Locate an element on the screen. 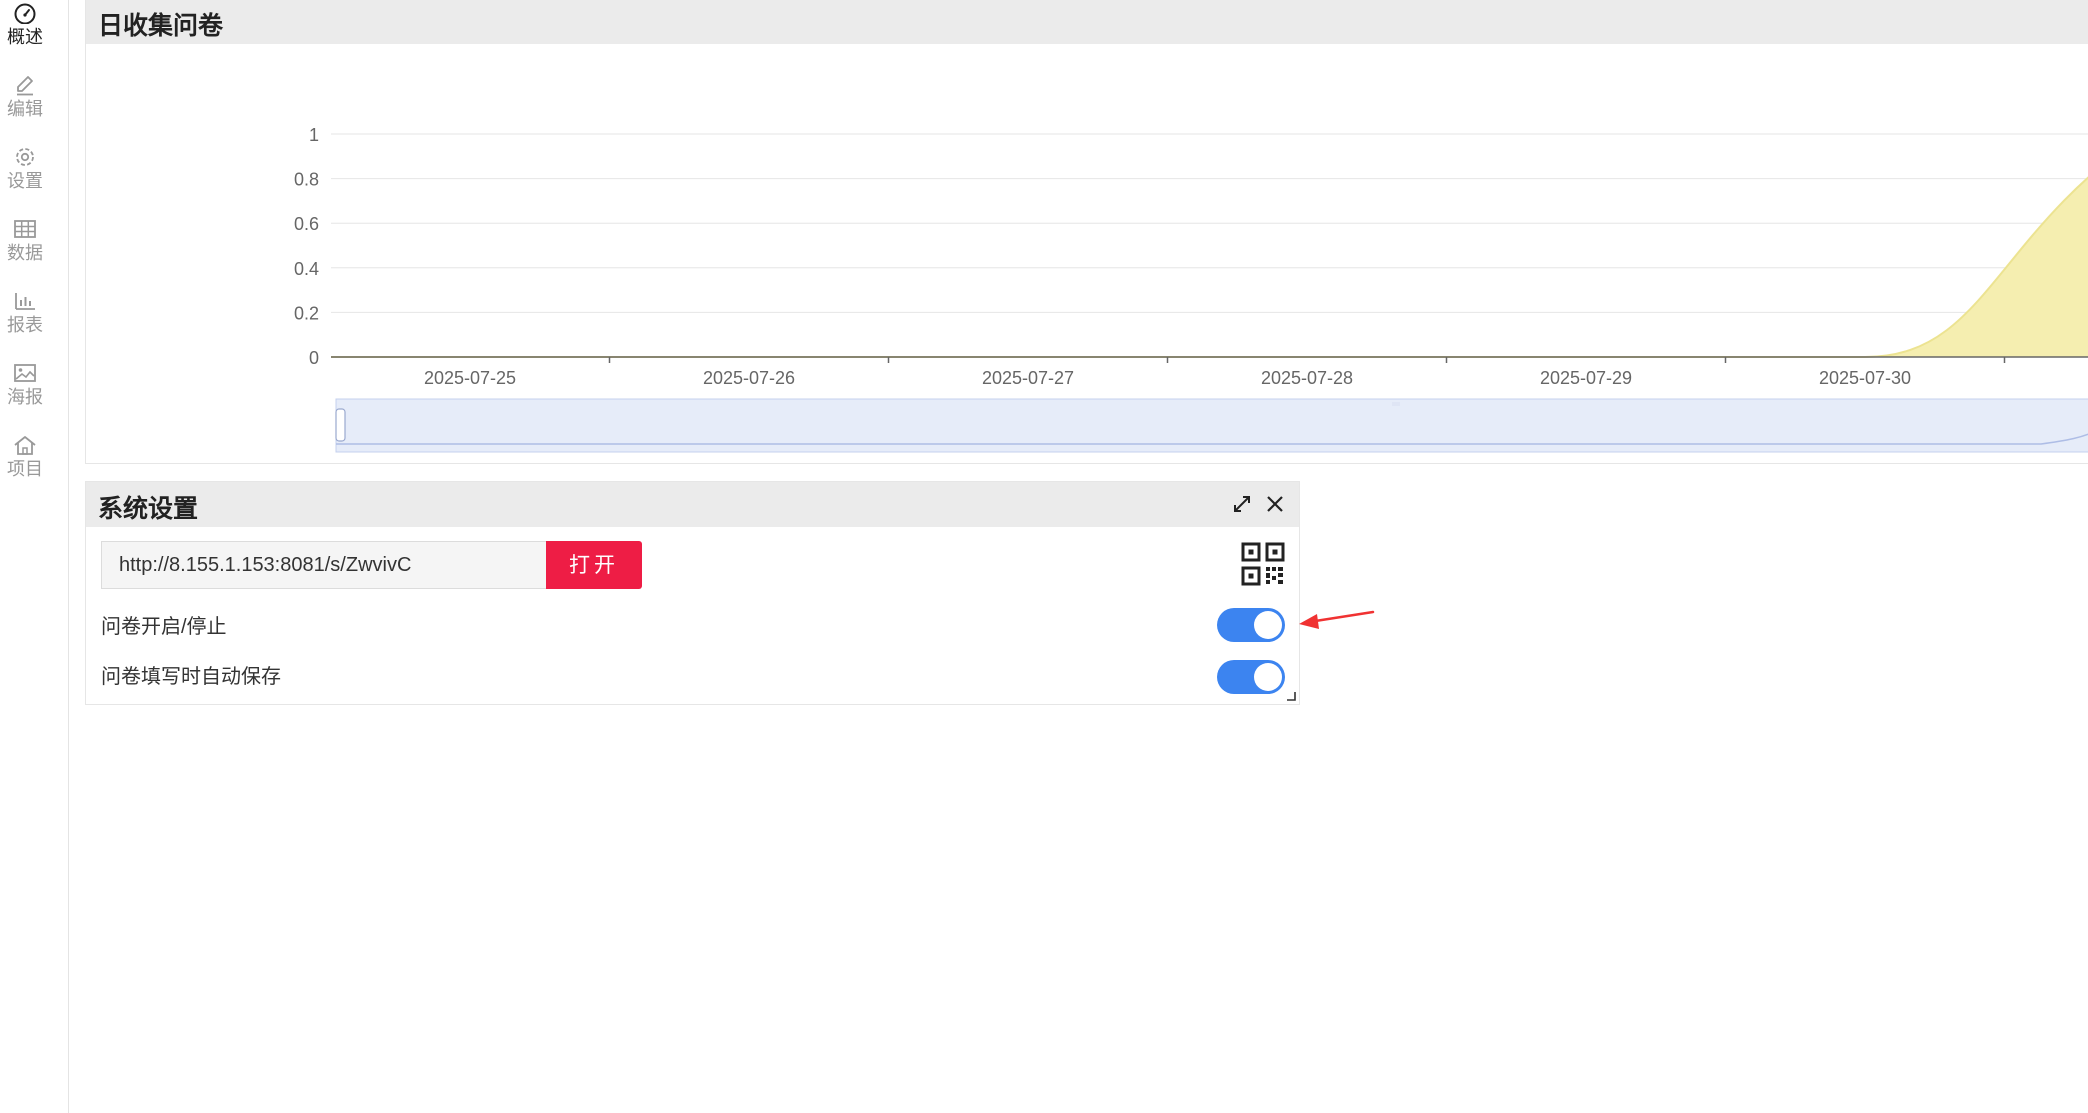  sidebar-item-label: 编辑 is located at coordinates (25, 109).